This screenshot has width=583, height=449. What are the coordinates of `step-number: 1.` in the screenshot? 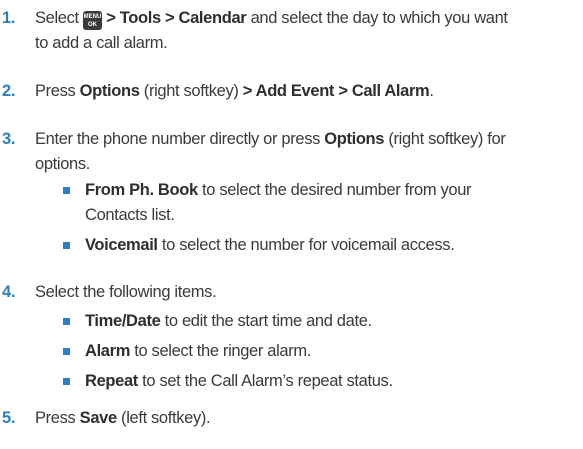 It's located at (9, 18).